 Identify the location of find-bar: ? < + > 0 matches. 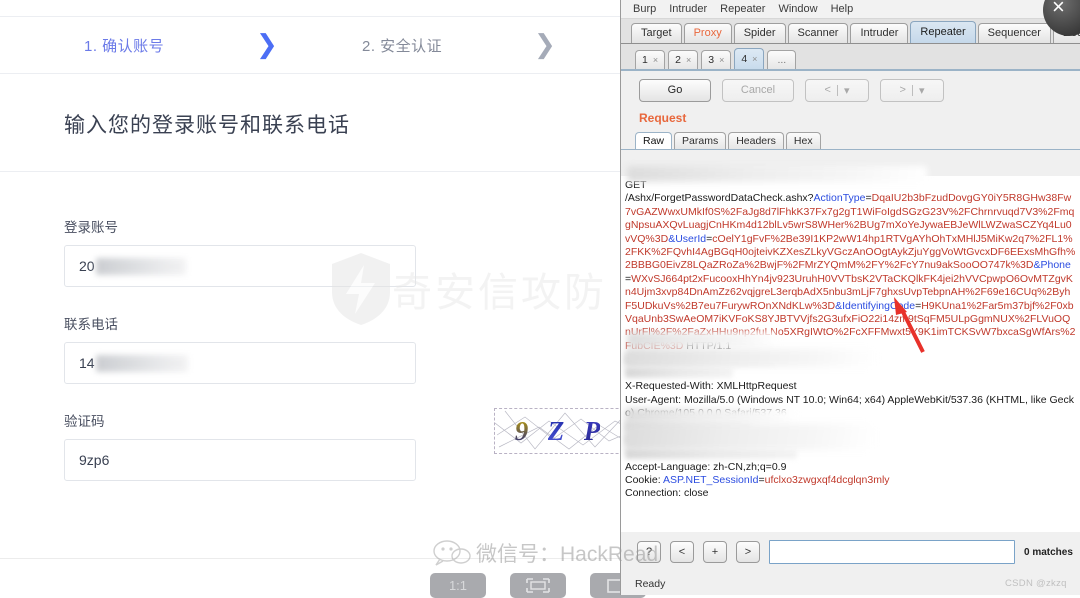
(850, 552).